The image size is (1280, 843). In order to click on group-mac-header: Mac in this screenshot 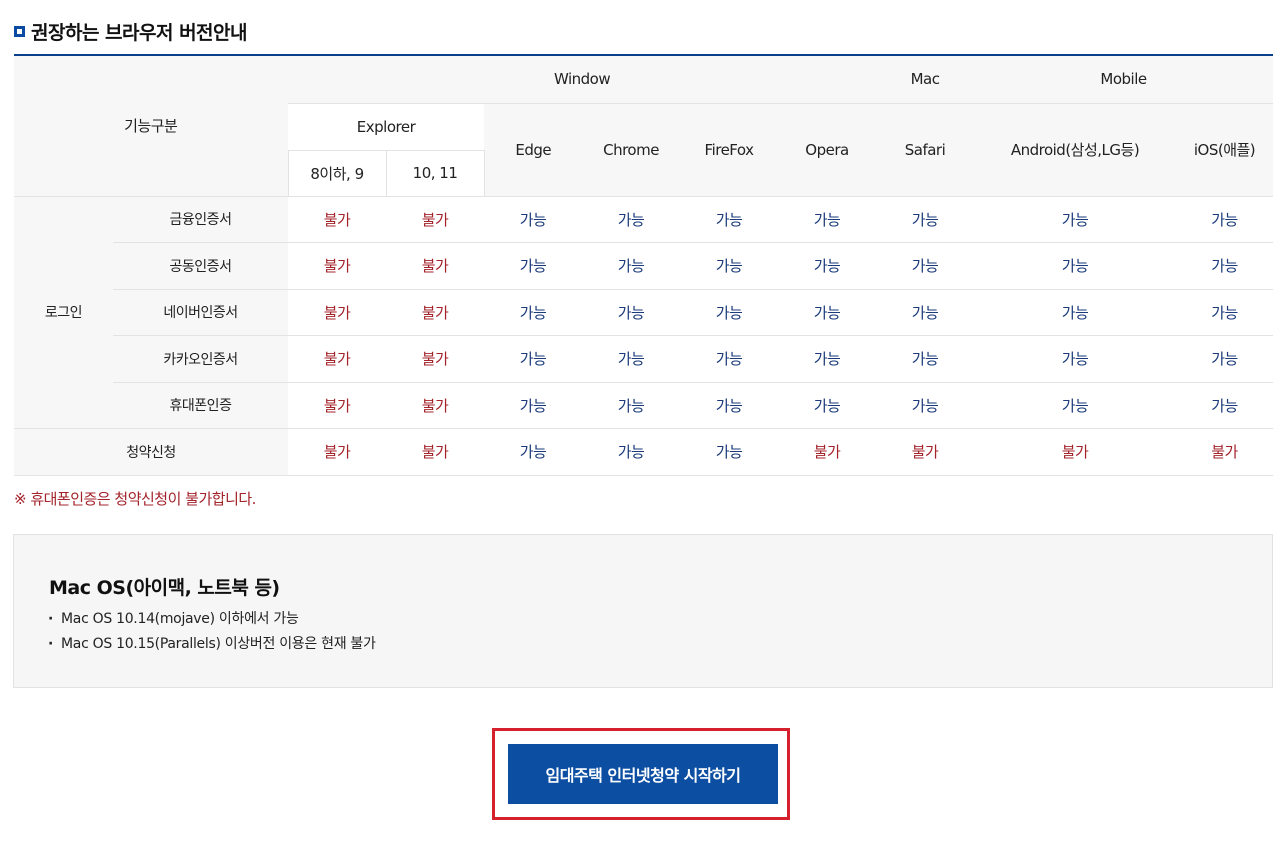, I will do `click(925, 79)`.